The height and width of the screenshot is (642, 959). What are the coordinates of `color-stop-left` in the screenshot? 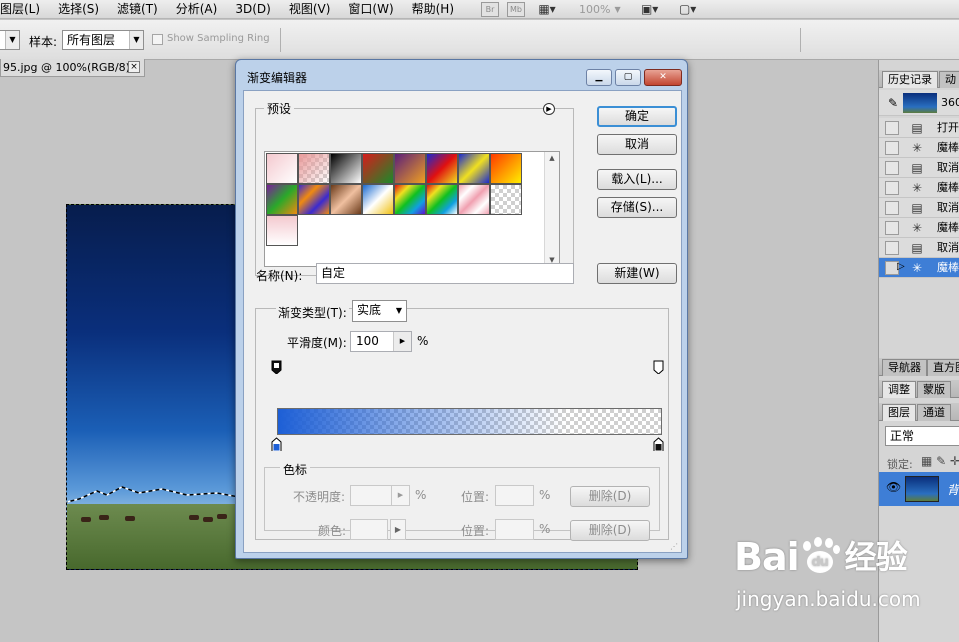 It's located at (276, 444).